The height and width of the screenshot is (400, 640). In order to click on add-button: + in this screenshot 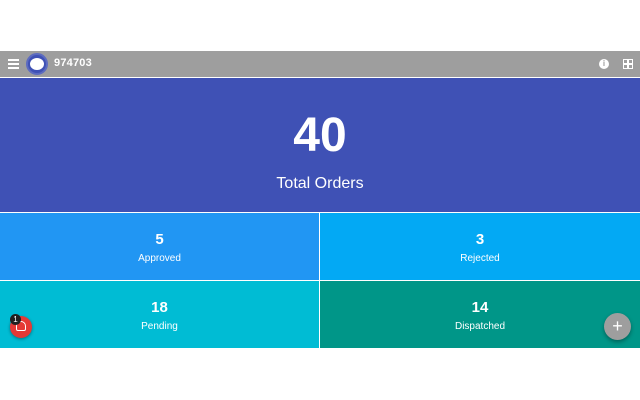, I will do `click(617, 326)`.